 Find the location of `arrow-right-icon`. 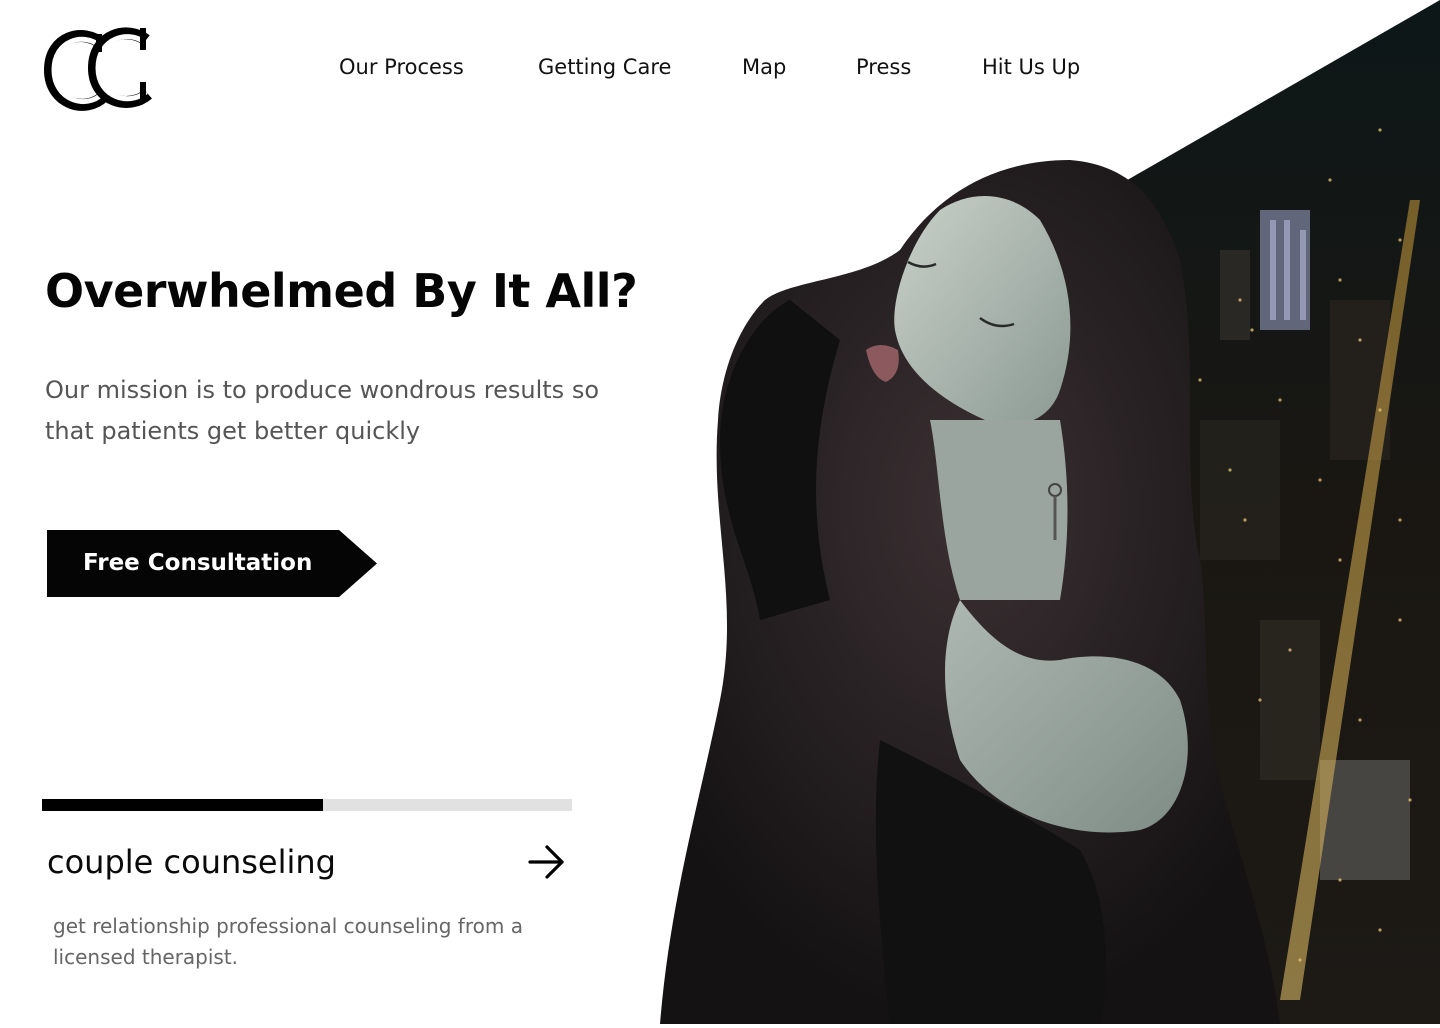

arrow-right-icon is located at coordinates (546, 862).